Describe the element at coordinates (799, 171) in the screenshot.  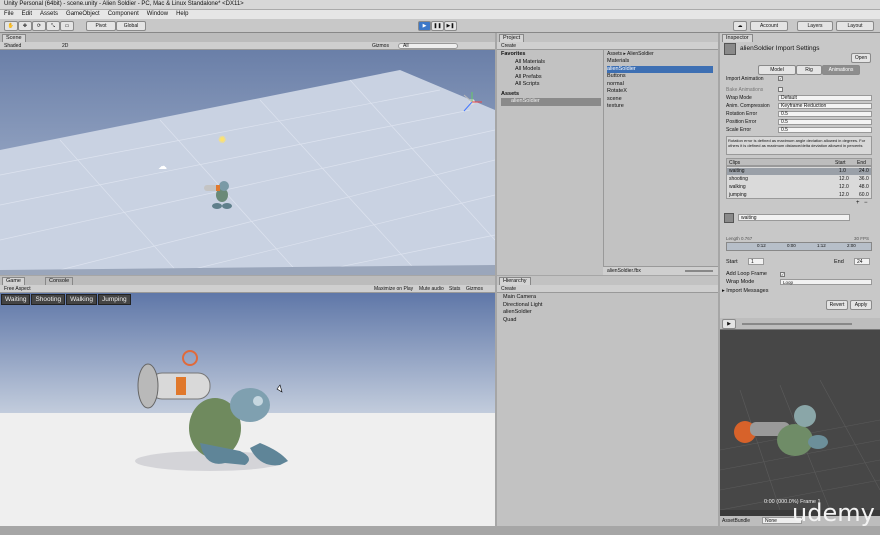
I see `clip-row: waiting 1.0 24.0` at that location.